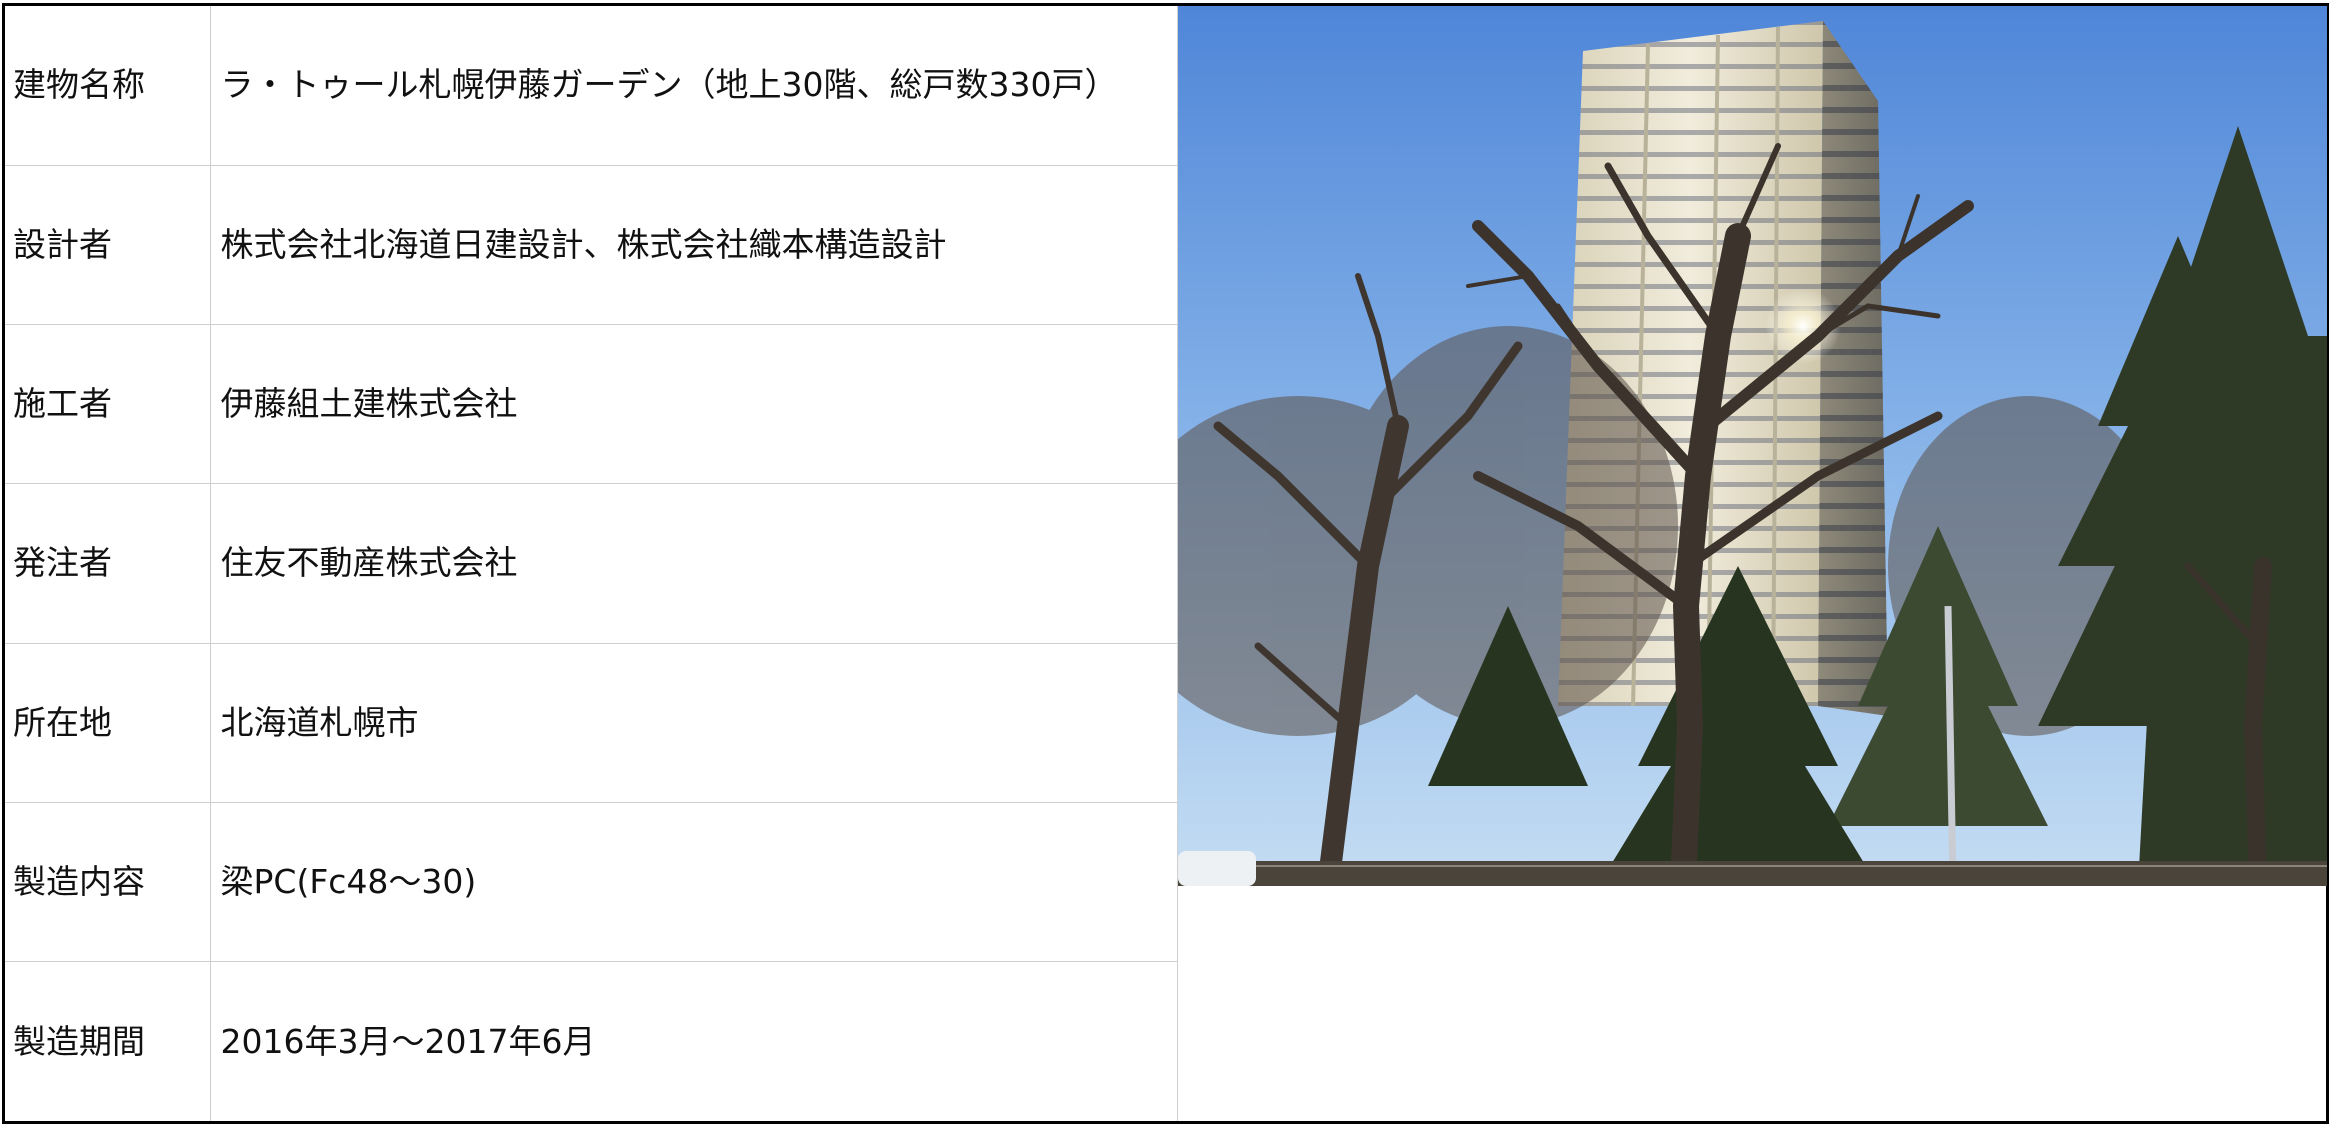 The image size is (2334, 1128). What do you see at coordinates (108, 563) in the screenshot?
I see `row-label-client: 発注者` at bounding box center [108, 563].